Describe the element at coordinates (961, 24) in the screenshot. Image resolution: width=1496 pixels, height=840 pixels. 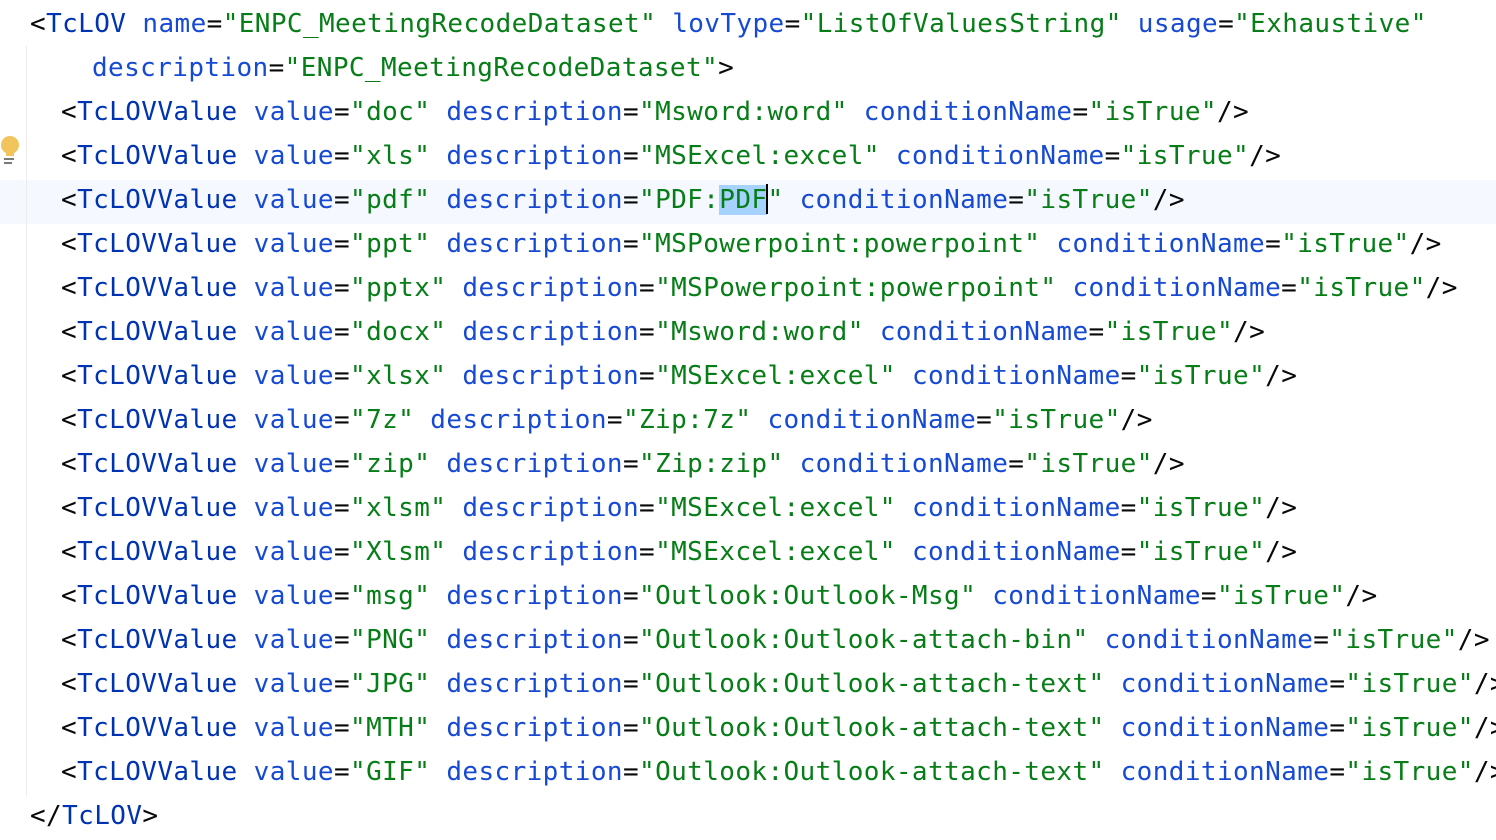
I see `attr-value: "ListOfValuesString"` at that location.